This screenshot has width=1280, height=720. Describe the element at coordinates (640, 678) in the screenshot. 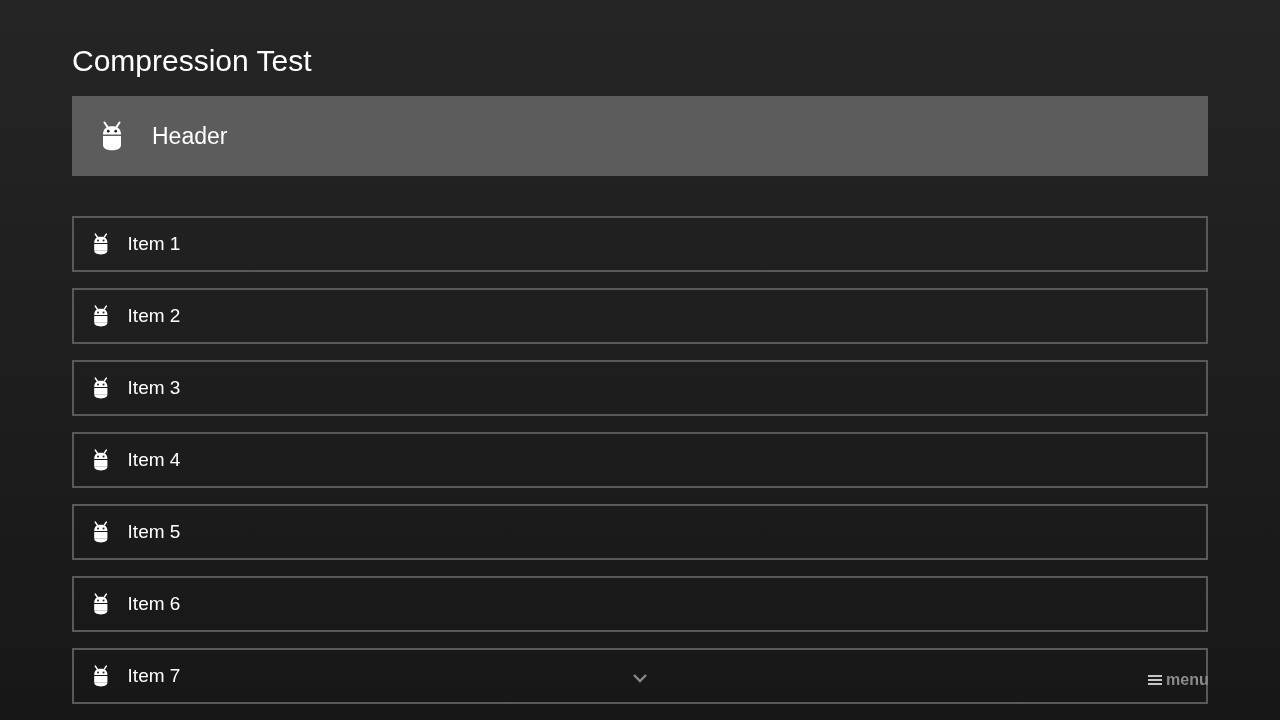

I see `chevron-down-icon` at that location.